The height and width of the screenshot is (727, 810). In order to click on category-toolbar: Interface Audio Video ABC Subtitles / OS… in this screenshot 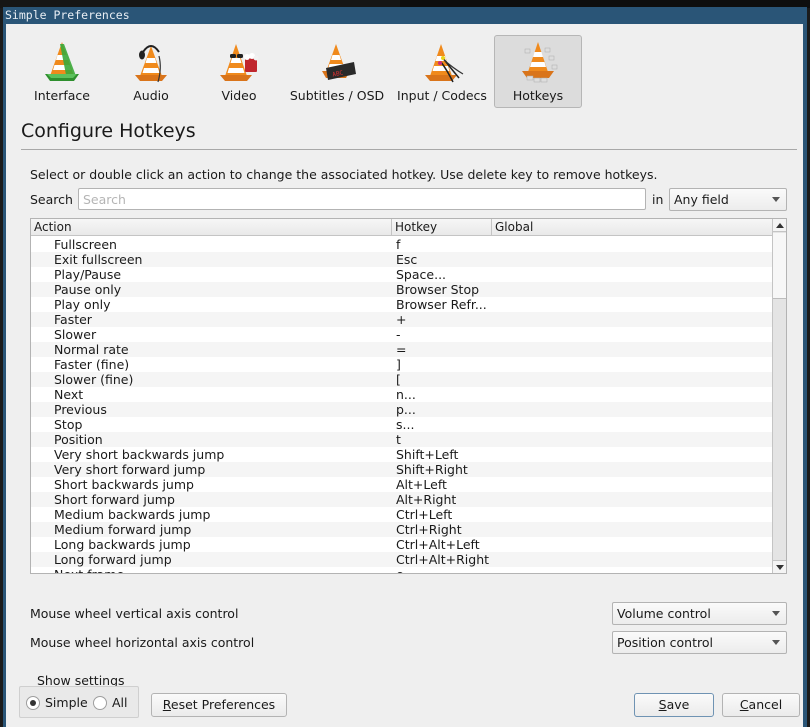, I will do `click(299, 72)`.